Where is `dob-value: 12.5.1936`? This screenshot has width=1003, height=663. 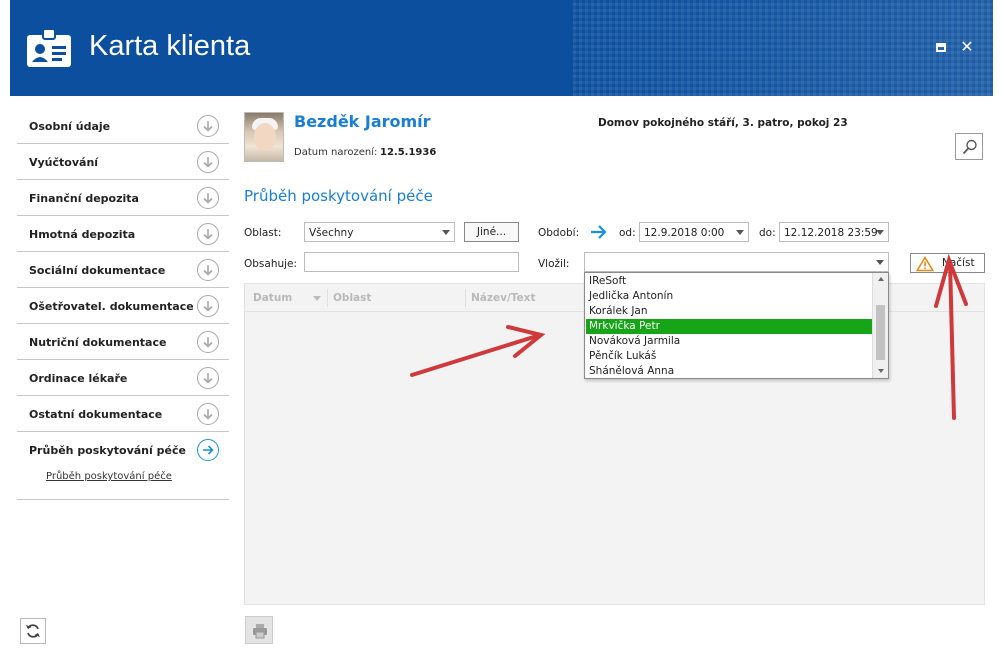
dob-value: 12.5.1936 is located at coordinates (408, 152).